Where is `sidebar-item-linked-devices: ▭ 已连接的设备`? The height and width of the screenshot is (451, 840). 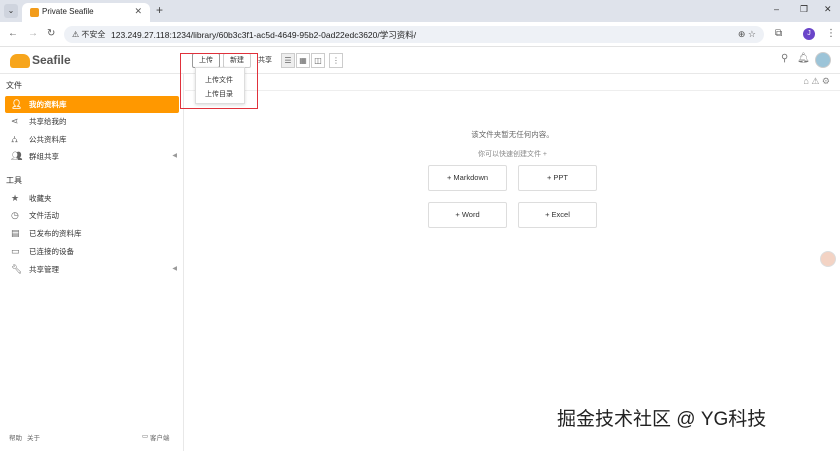 sidebar-item-linked-devices: ▭ 已连接的设备 is located at coordinates (92, 251).